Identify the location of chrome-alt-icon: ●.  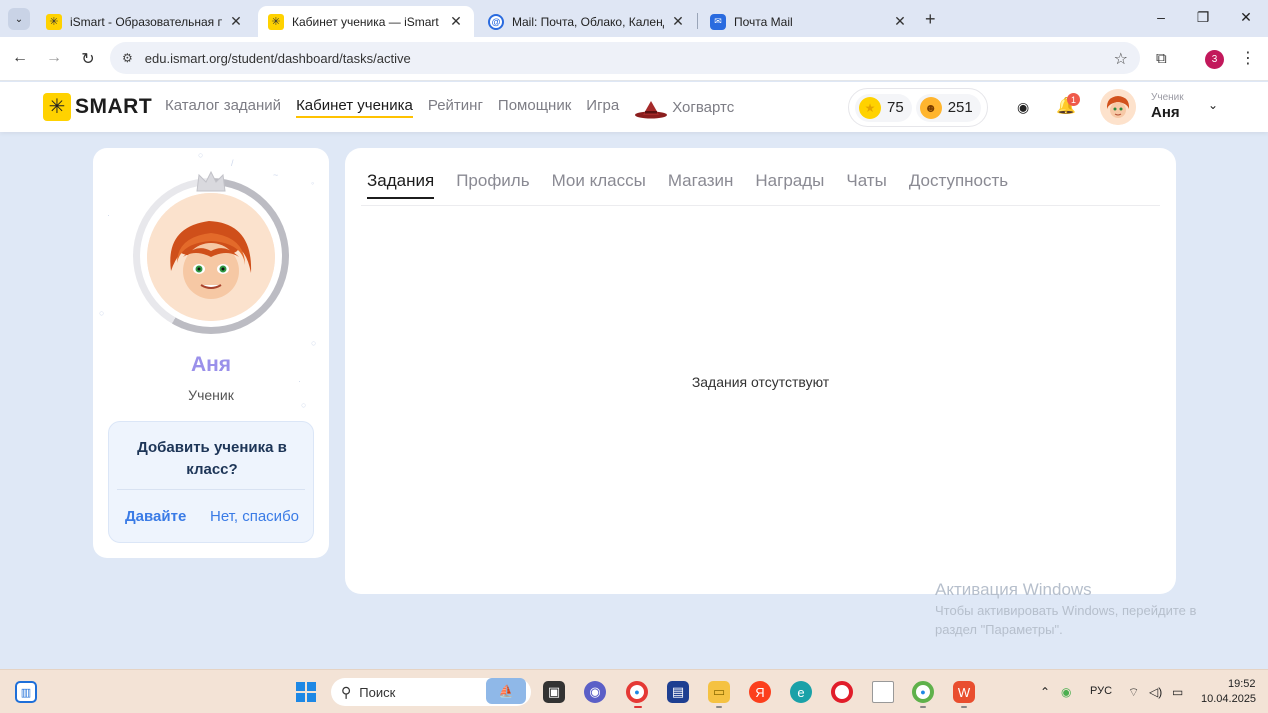
(923, 692).